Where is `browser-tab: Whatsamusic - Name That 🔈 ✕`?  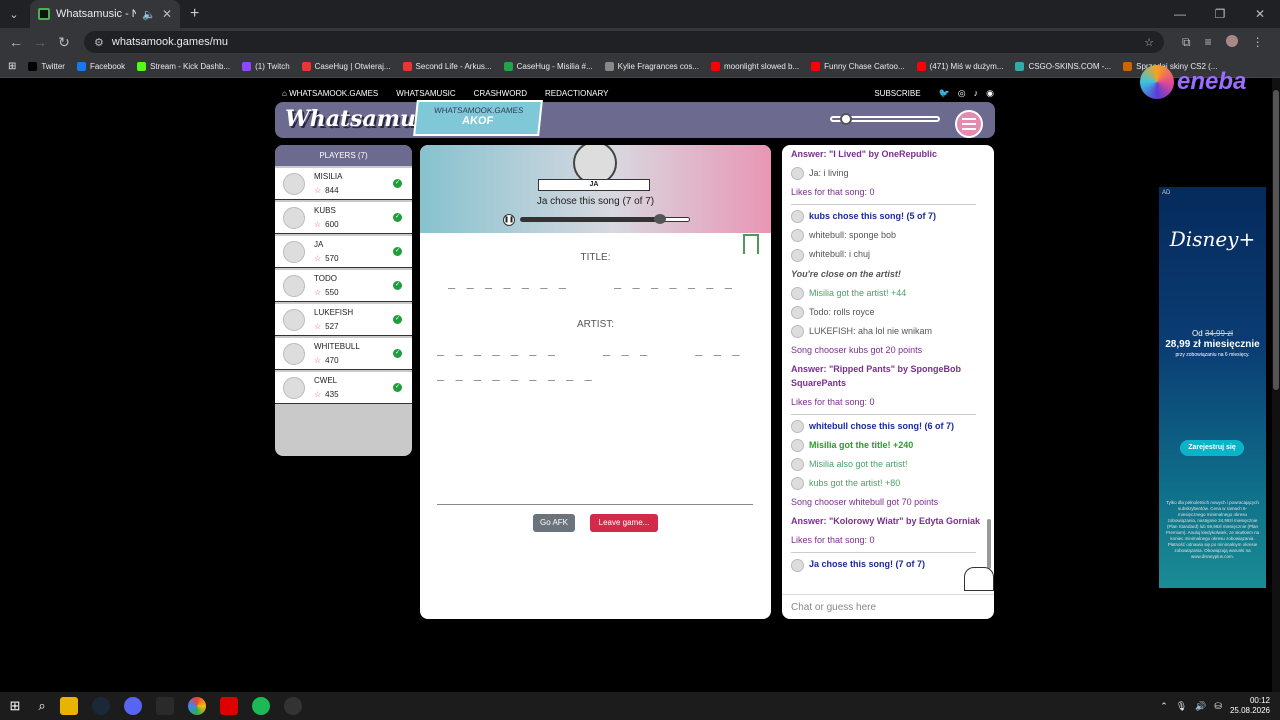 browser-tab: Whatsamusic - Name That 🔈 ✕ is located at coordinates (105, 14).